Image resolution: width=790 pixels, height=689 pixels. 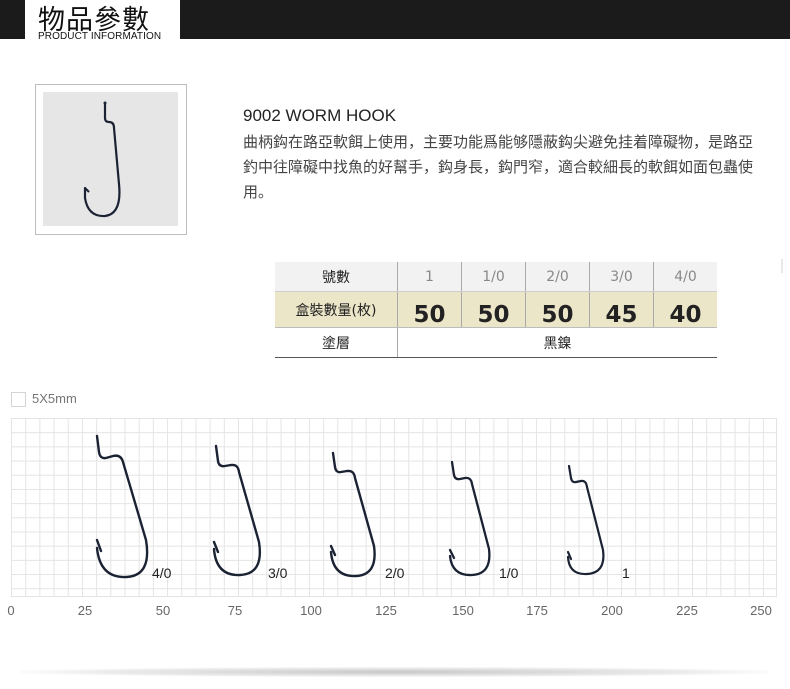 What do you see at coordinates (612, 610) in the screenshot?
I see `ruler-label: 200` at bounding box center [612, 610].